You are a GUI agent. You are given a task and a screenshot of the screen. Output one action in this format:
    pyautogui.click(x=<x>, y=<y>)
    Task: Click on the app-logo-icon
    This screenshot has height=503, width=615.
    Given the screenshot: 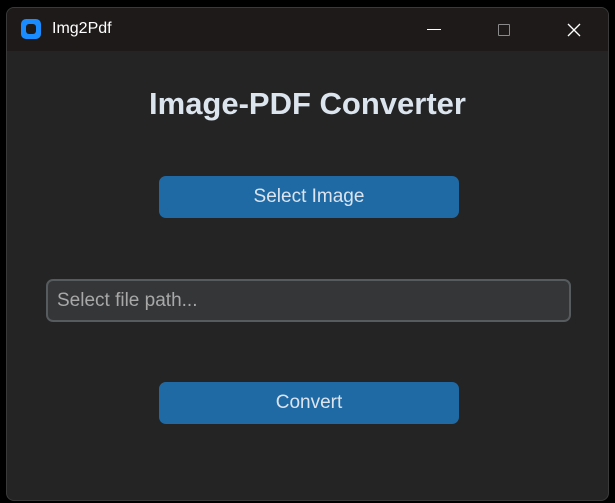 What is the action you would take?
    pyautogui.click(x=31, y=29)
    